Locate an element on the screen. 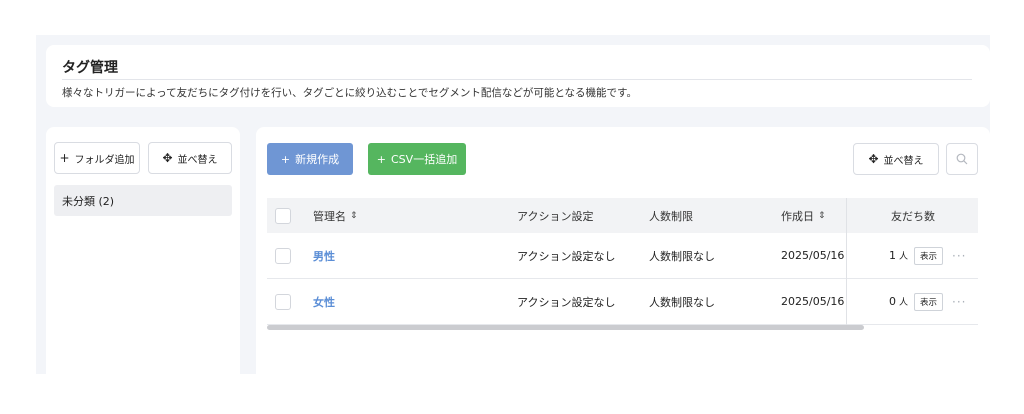 This screenshot has width=1024, height=414. column-header-created: 作成日 ⇕ is located at coordinates (803, 215).